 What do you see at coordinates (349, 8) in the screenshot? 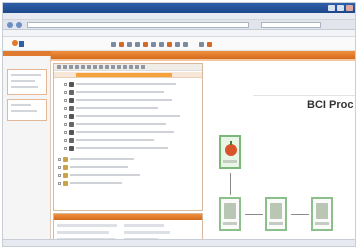
I see `close-button` at bounding box center [349, 8].